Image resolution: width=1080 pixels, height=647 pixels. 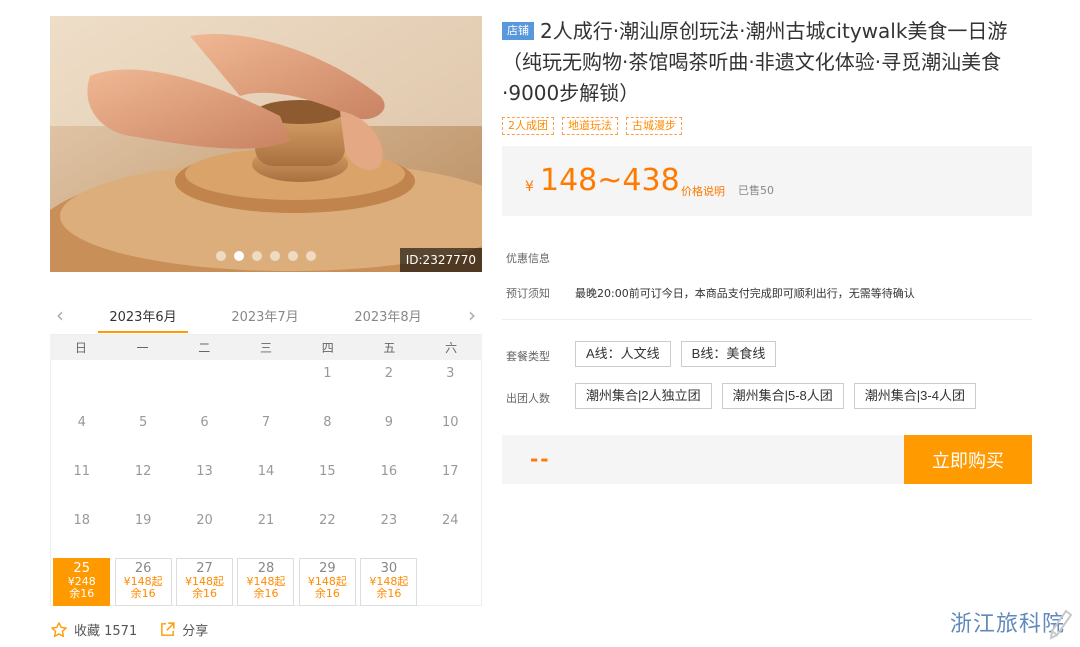 I want to click on group-option-2: 潮州集合|2人独立团, so click(x=643, y=396).